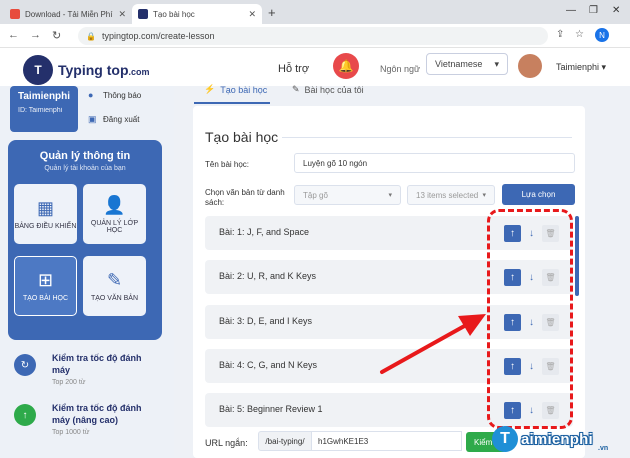  What do you see at coordinates (427, 137) in the screenshot?
I see `title-divider` at bounding box center [427, 137].